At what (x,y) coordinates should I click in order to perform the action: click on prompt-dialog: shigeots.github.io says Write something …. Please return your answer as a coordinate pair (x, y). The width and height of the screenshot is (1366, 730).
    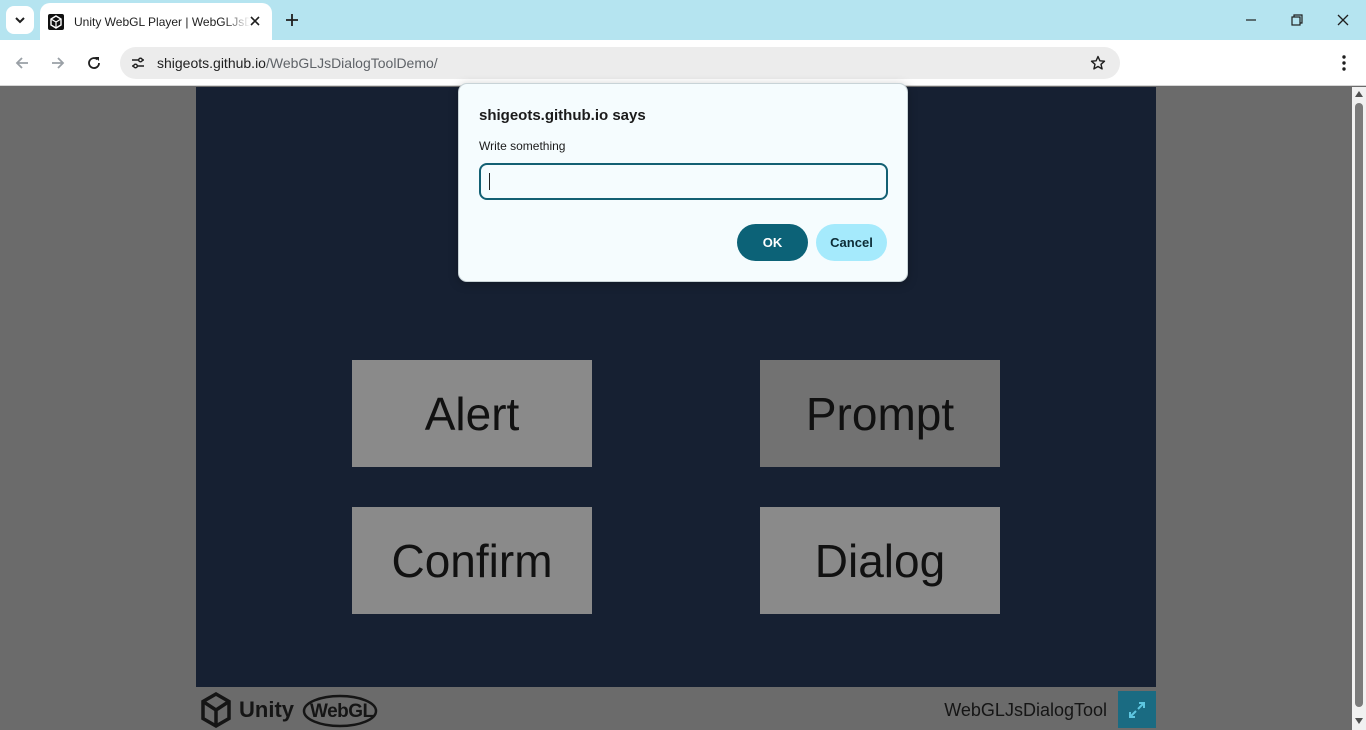
    Looking at the image, I should click on (683, 182).